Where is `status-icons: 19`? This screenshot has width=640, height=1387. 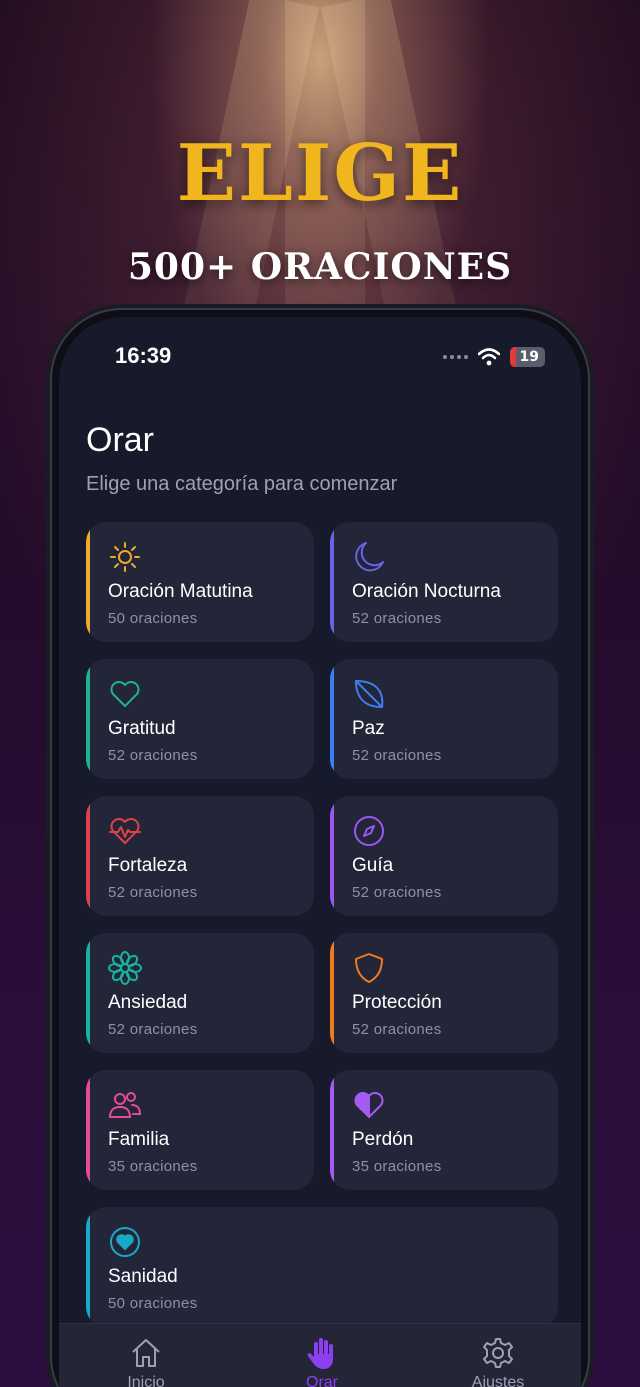 status-icons: 19 is located at coordinates (493, 357).